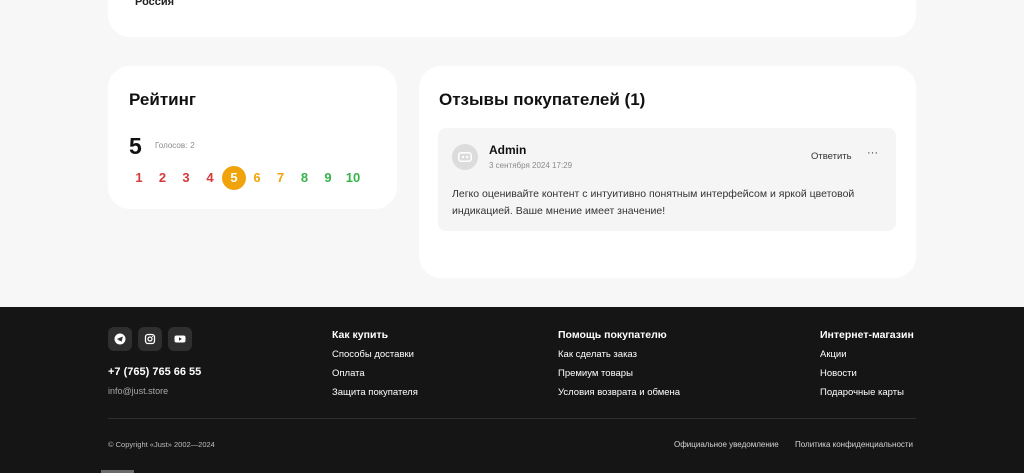 The height and width of the screenshot is (473, 1024). What do you see at coordinates (867, 335) in the screenshot?
I see `footer-column-title: Интернет-магазин` at bounding box center [867, 335].